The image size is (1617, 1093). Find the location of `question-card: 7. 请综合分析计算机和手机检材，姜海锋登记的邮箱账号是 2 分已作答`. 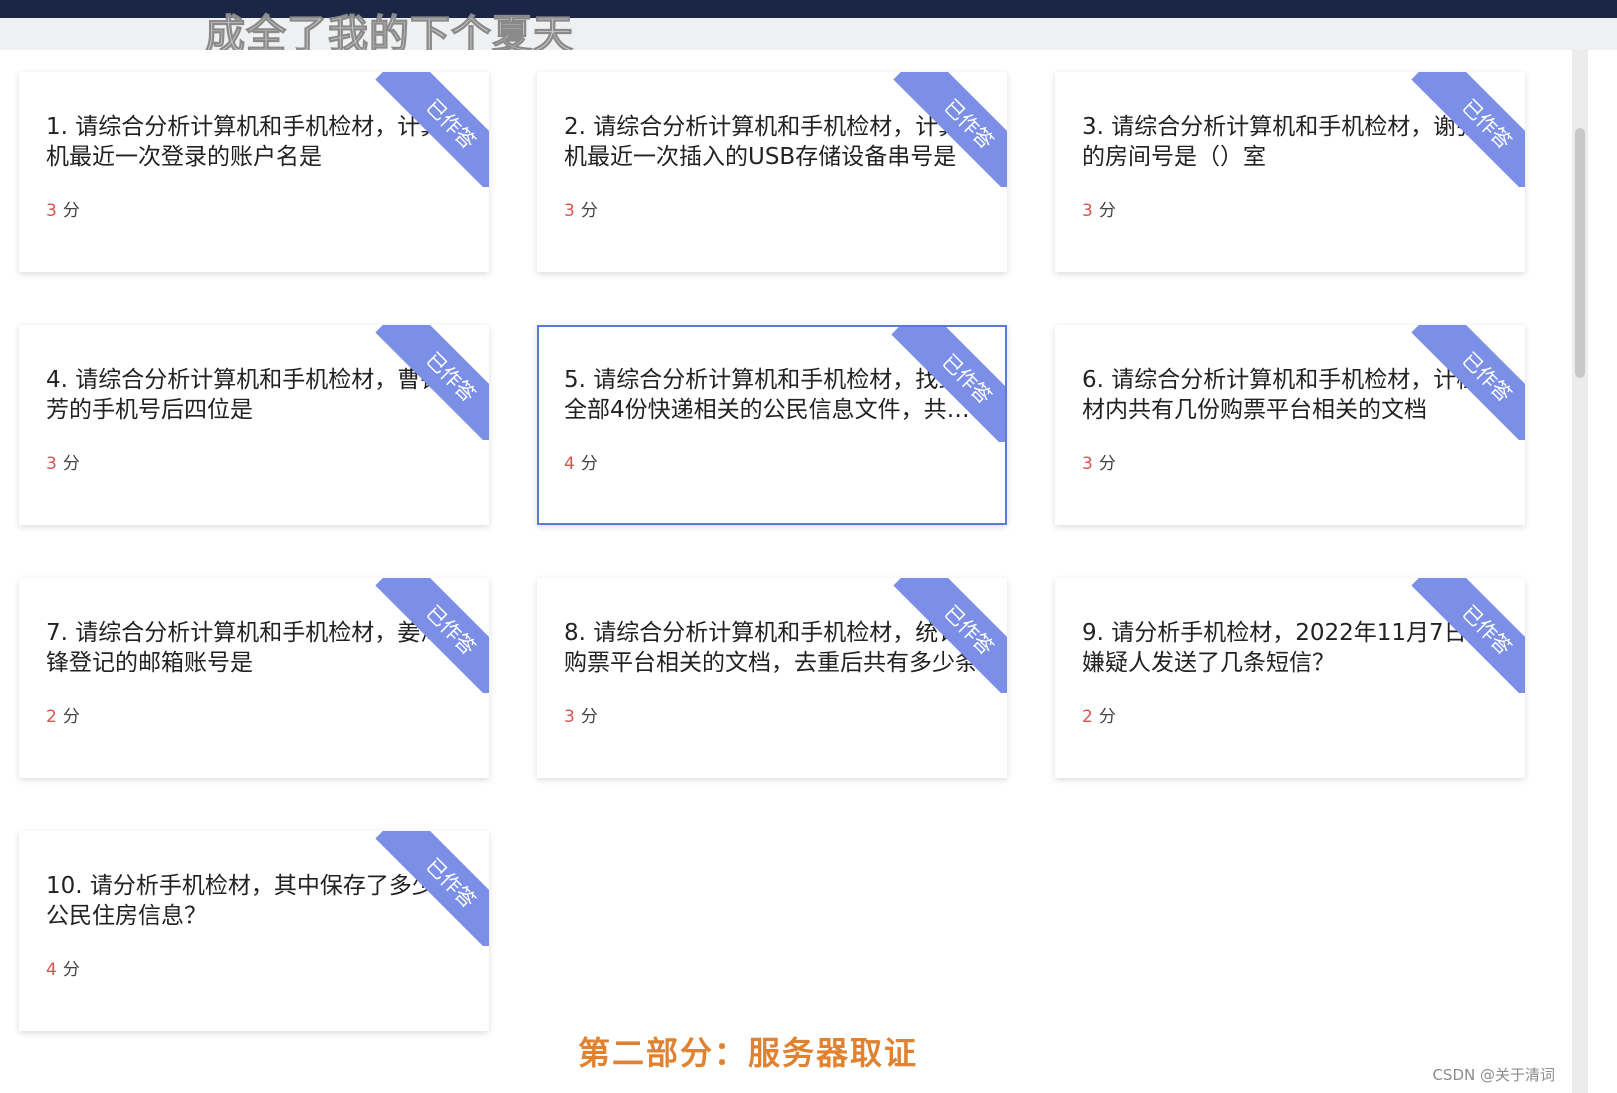

question-card: 7. 请综合分析计算机和手机检材，姜海锋登记的邮箱账号是 2 分已作答 is located at coordinates (254, 678).